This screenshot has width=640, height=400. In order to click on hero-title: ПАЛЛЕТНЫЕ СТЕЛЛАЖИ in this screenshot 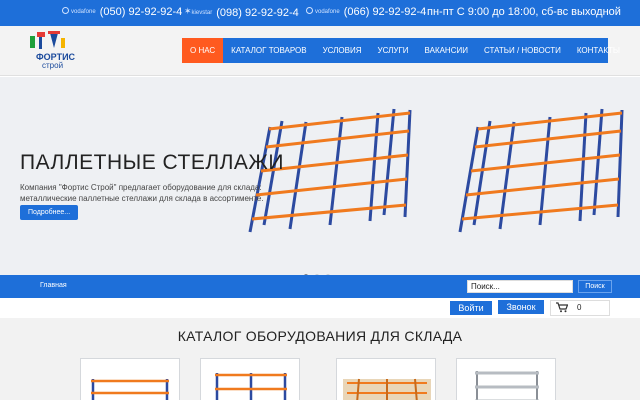, I will do `click(152, 162)`.